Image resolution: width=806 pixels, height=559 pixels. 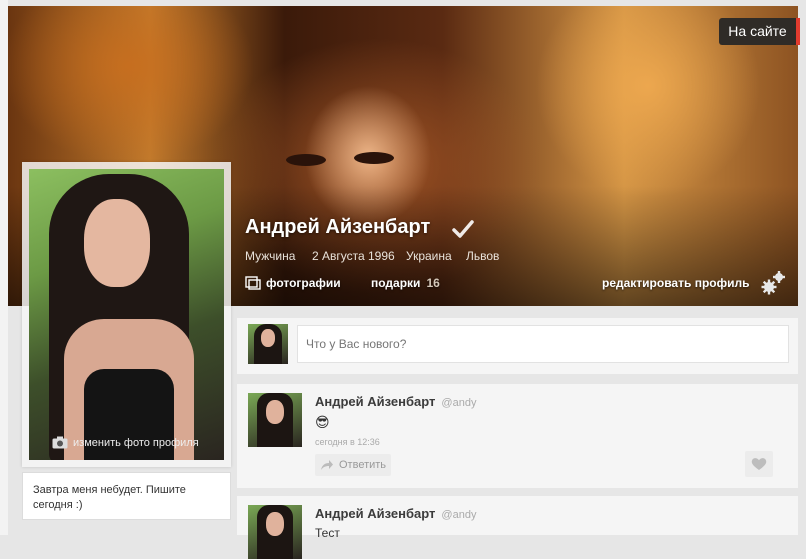 I want to click on online-status-badge: На сайте, so click(x=757, y=31).